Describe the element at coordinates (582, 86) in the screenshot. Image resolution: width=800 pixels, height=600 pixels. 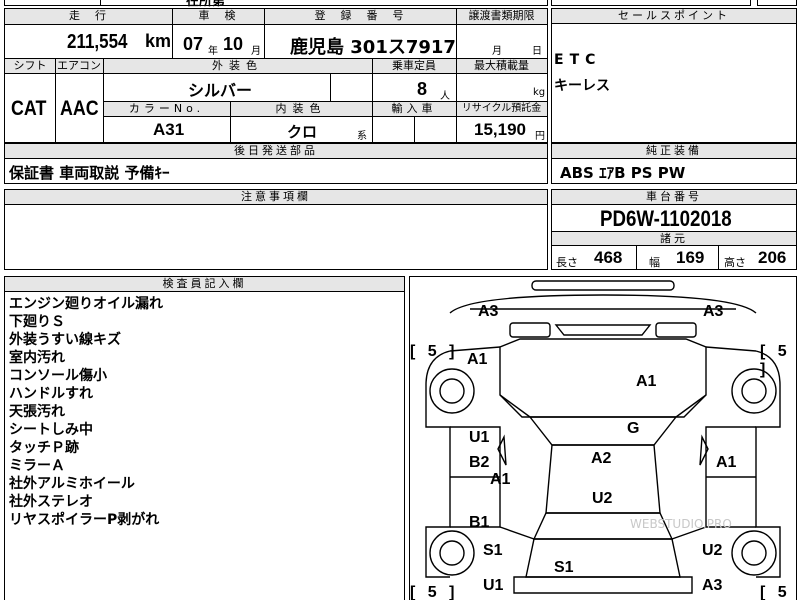
I see `sales-point-item: キーレス` at that location.